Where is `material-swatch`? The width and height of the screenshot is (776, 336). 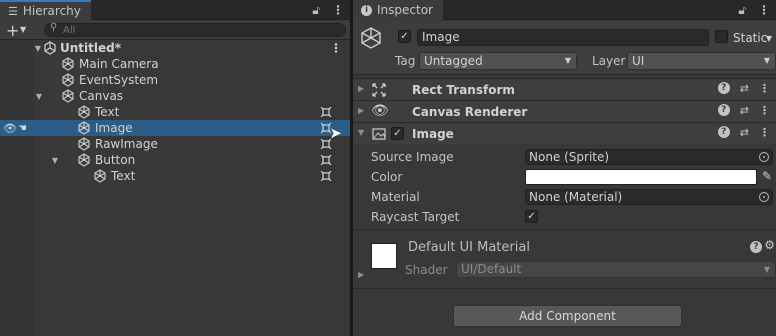 material-swatch is located at coordinates (384, 256).